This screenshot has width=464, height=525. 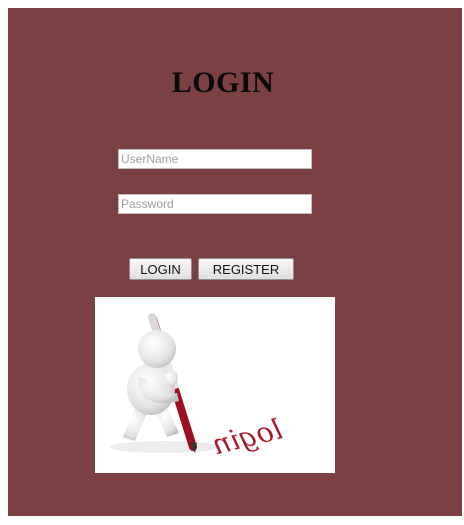 What do you see at coordinates (215, 159) in the screenshot?
I see `username-input` at bounding box center [215, 159].